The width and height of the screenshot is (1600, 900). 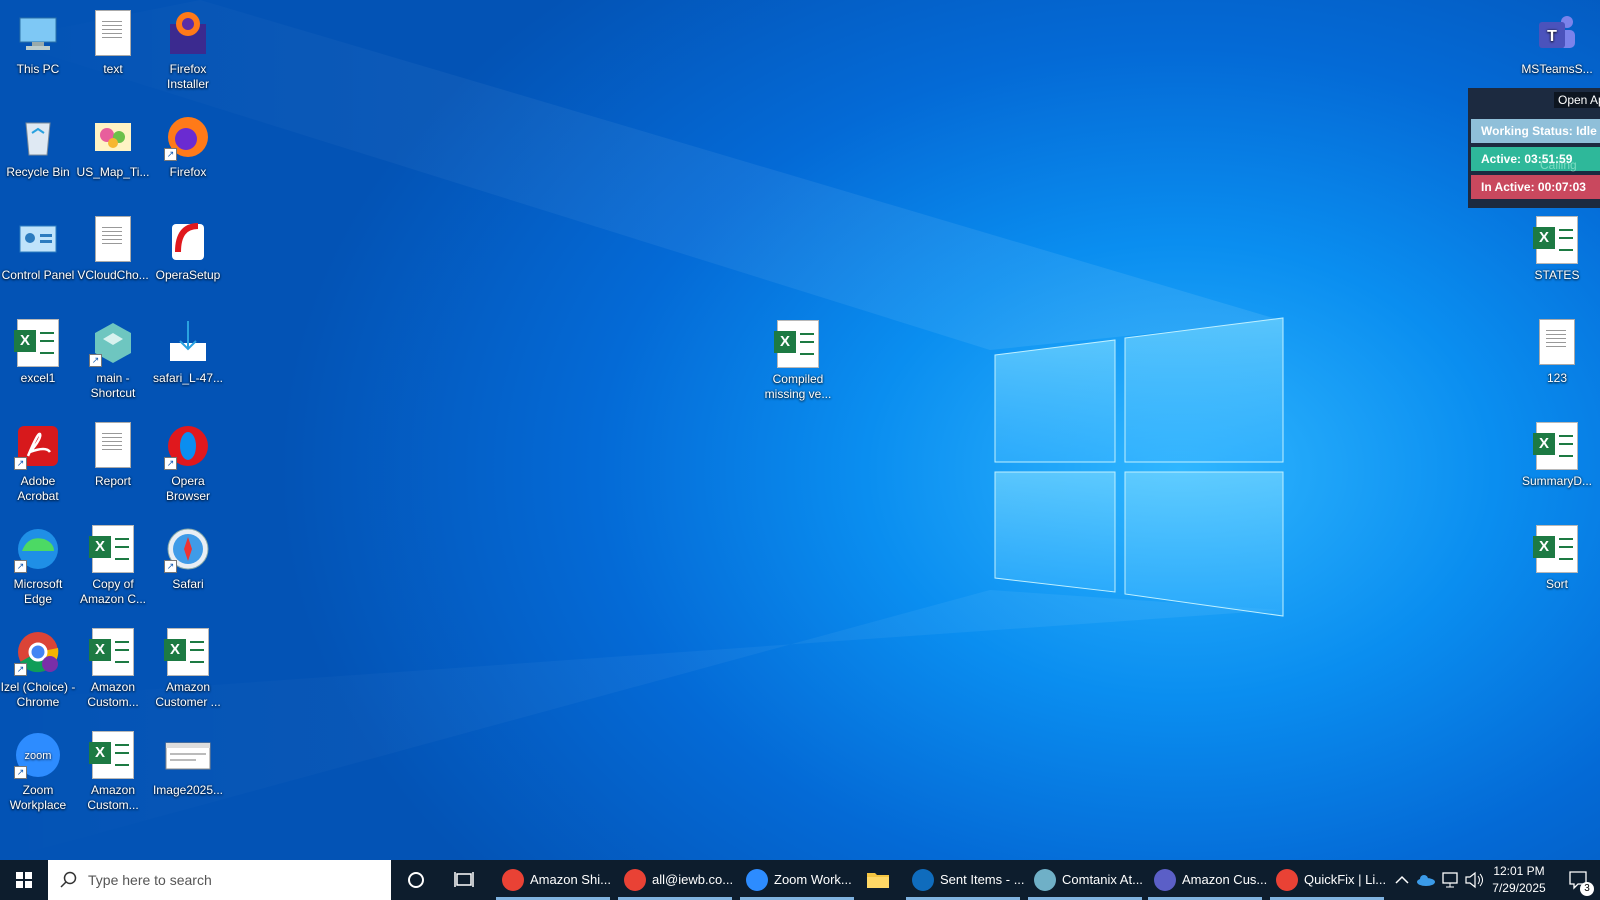 I want to click on desktop-icon-opera-browser: ↗ Opera Browser, so click(x=188, y=460).